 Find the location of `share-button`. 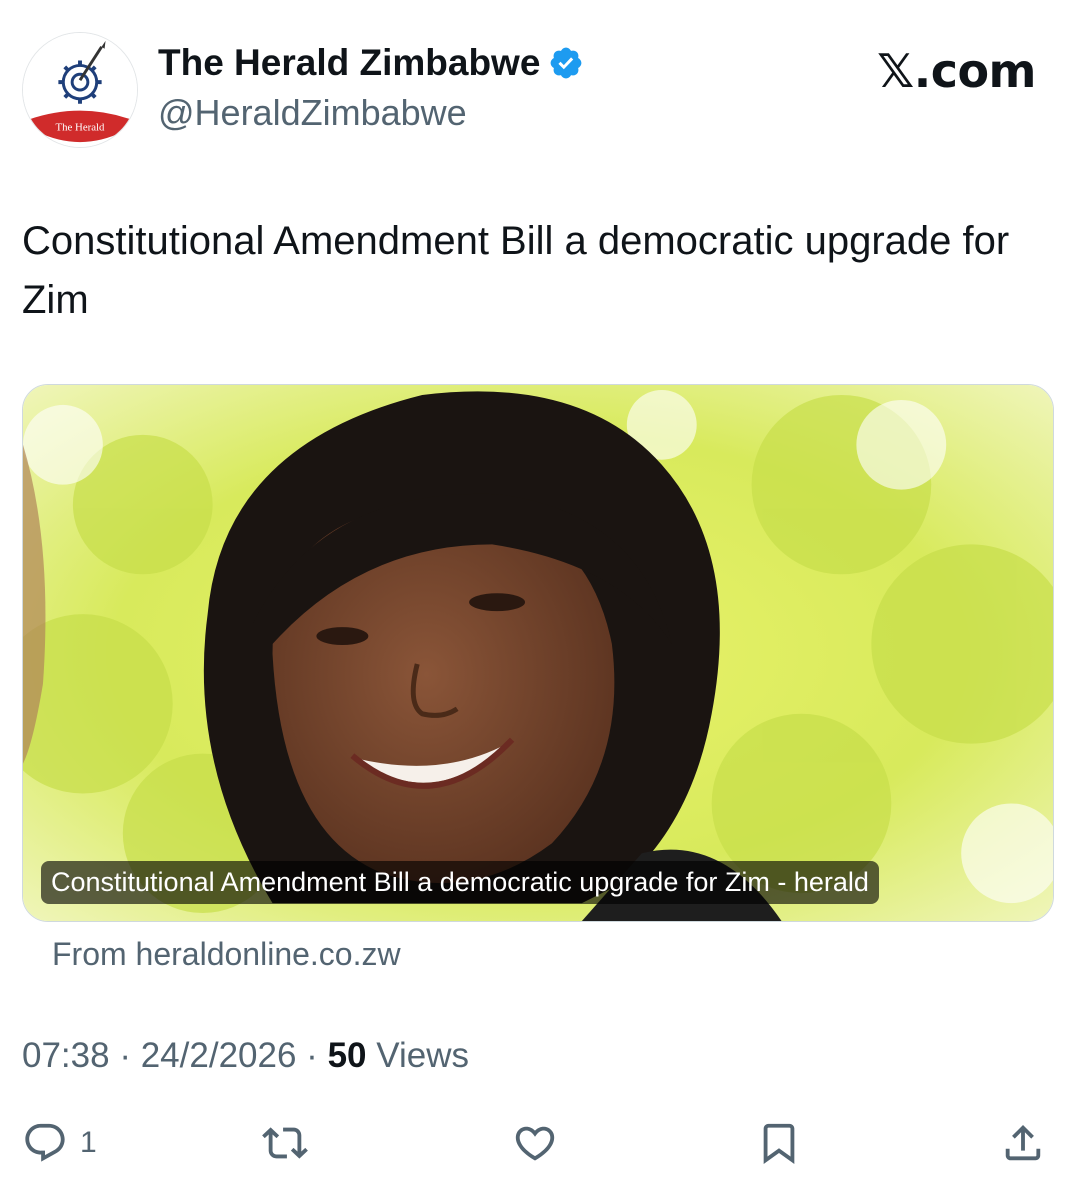

share-button is located at coordinates (1023, 1143).